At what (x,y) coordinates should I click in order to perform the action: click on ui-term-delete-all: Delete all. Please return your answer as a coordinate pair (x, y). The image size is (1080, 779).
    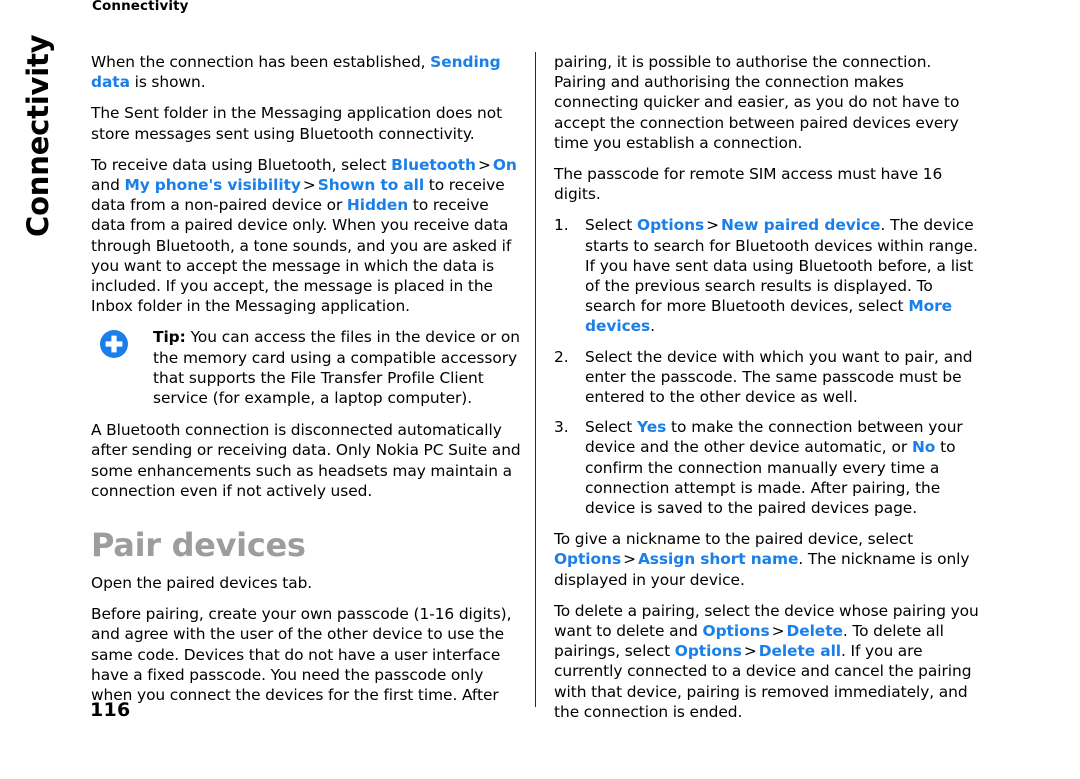
    Looking at the image, I should click on (800, 651).